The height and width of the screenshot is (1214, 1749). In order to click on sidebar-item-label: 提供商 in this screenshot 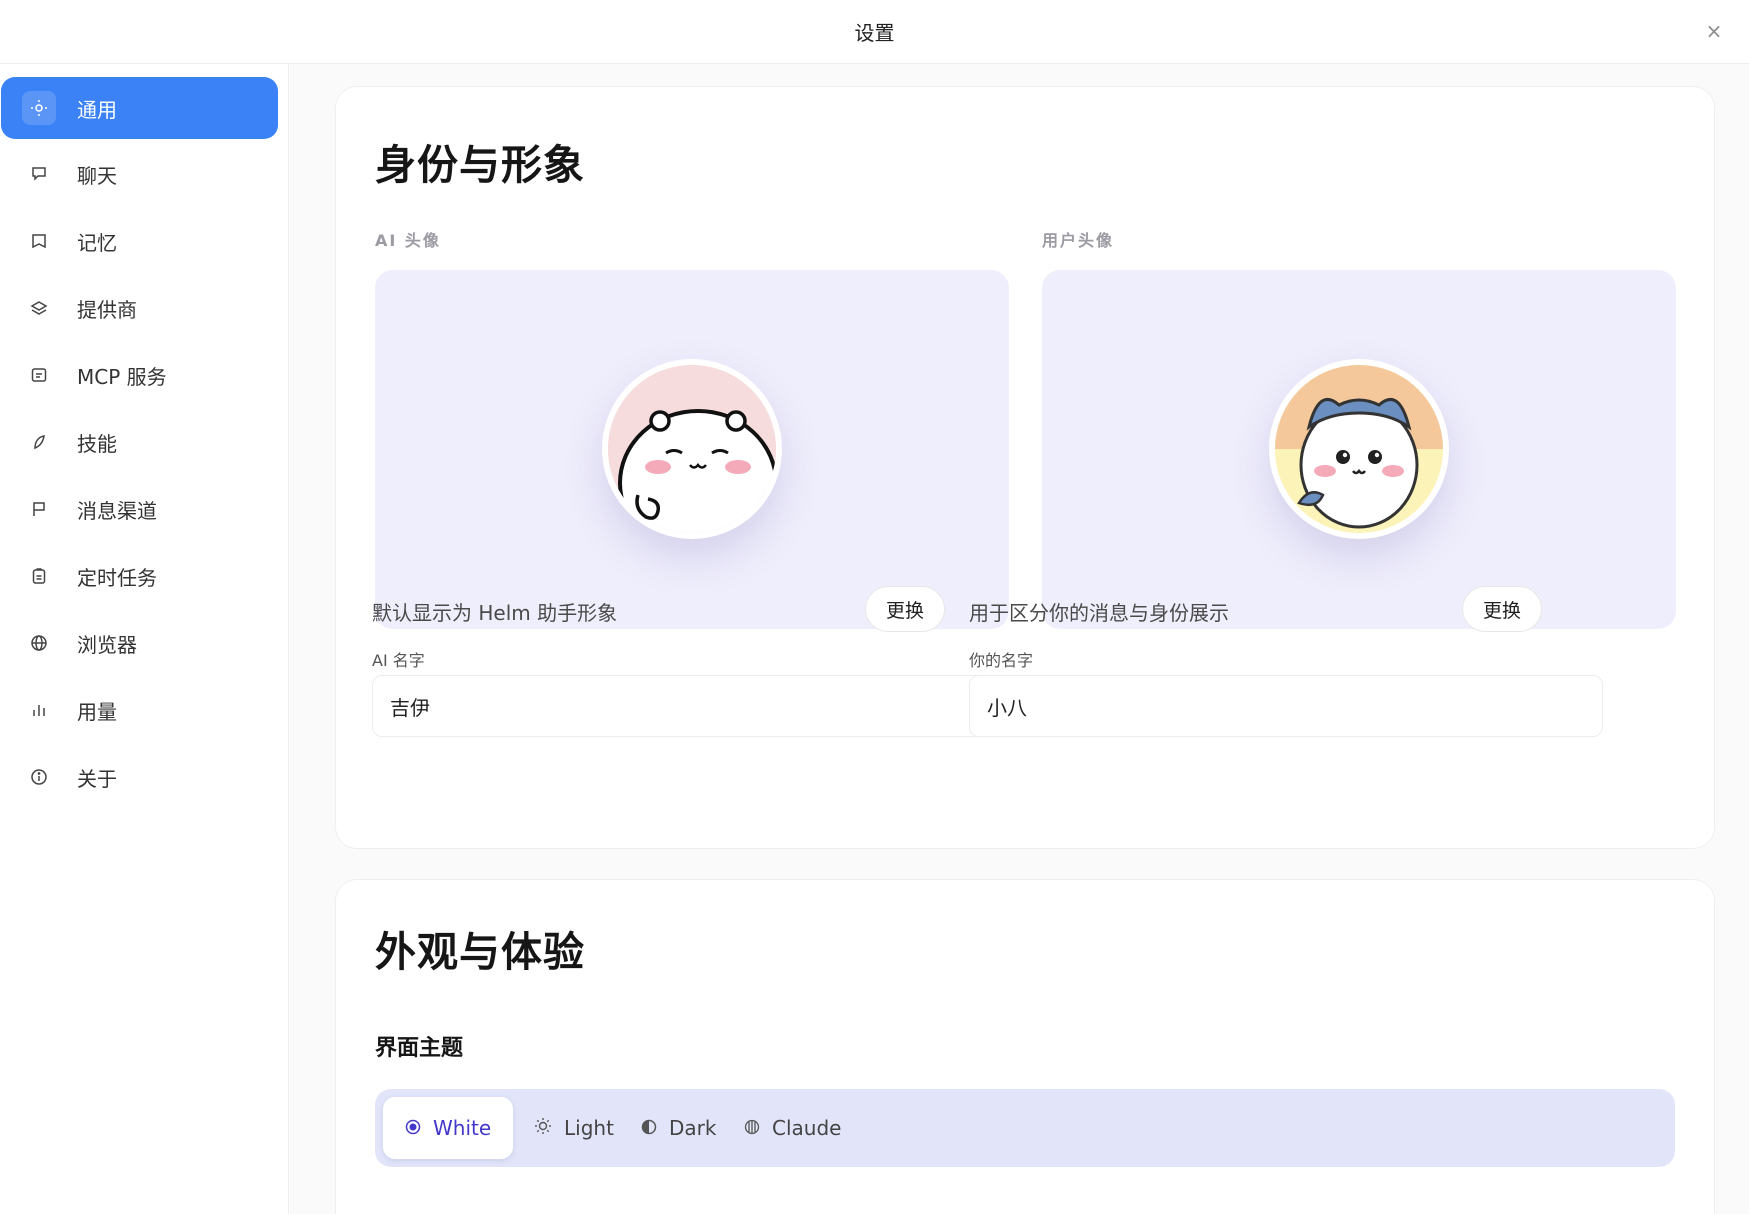, I will do `click(107, 309)`.